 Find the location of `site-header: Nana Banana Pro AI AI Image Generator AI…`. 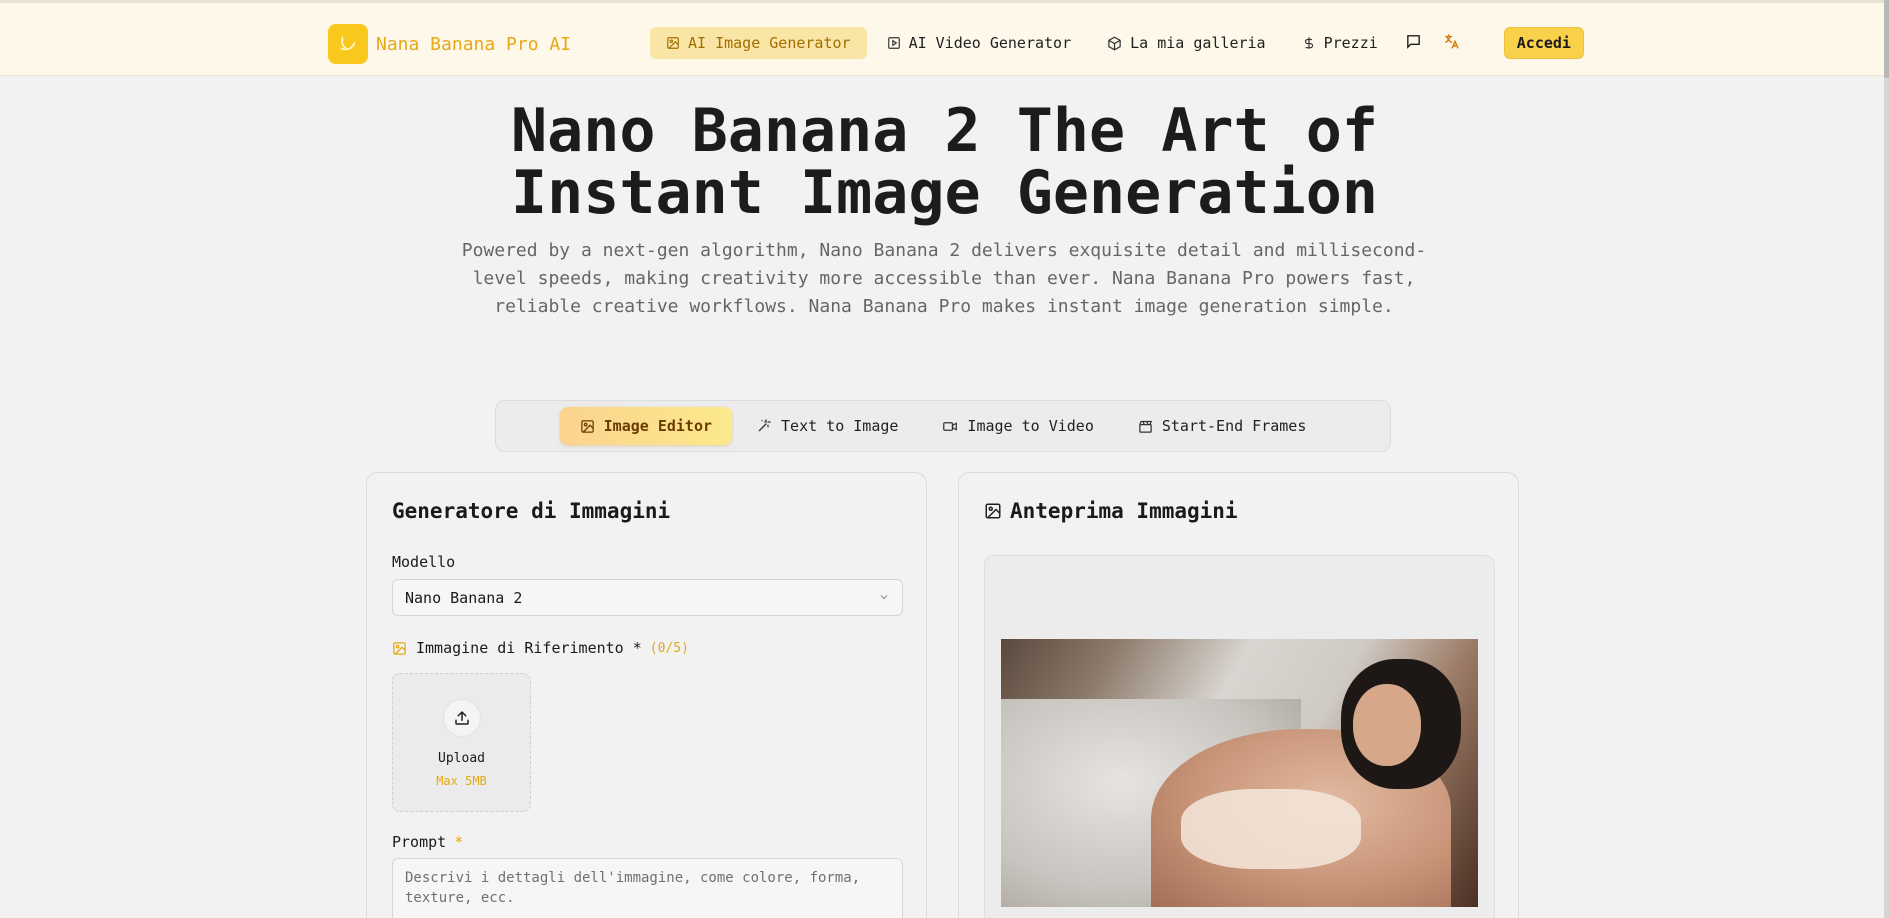

site-header: Nana Banana Pro AI AI Image Generator AI… is located at coordinates (942, 39).